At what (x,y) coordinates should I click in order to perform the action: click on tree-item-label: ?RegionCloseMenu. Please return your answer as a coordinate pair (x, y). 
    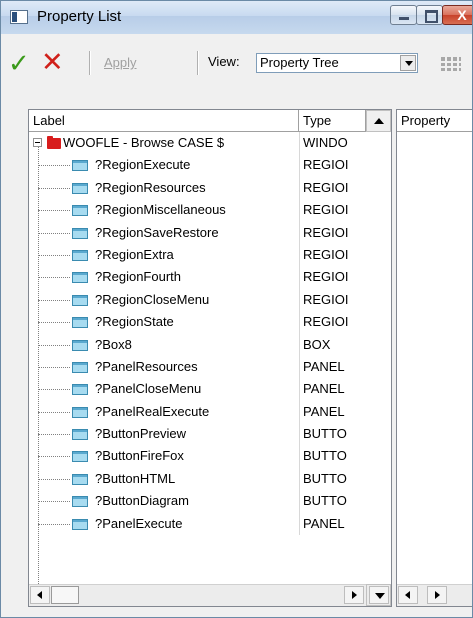
    Looking at the image, I should click on (152, 299).